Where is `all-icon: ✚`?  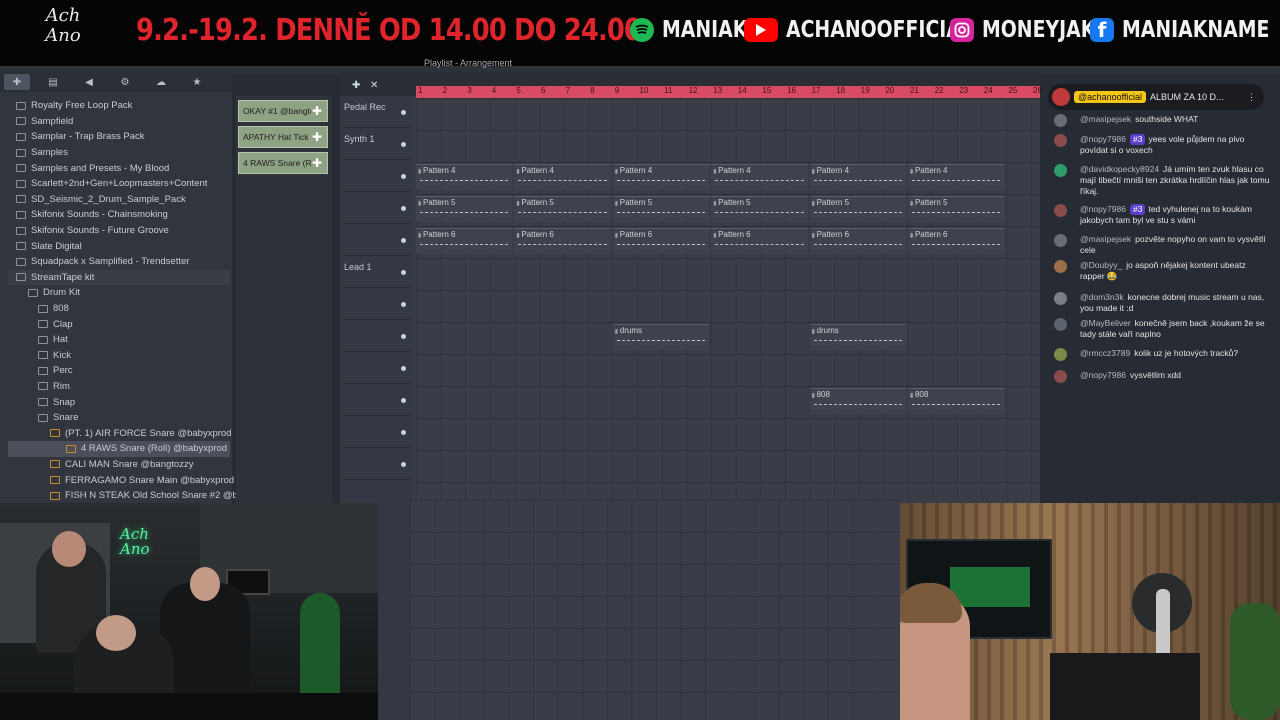
all-icon: ✚ is located at coordinates (17, 82).